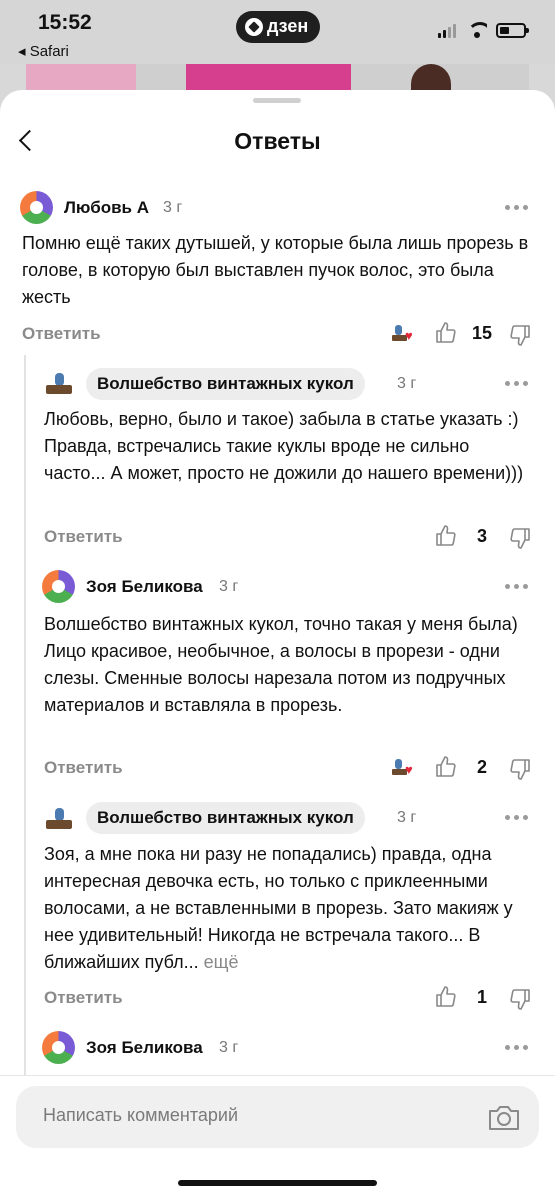  Describe the element at coordinates (448, 31) in the screenshot. I see `cellular-signal-icon` at that location.